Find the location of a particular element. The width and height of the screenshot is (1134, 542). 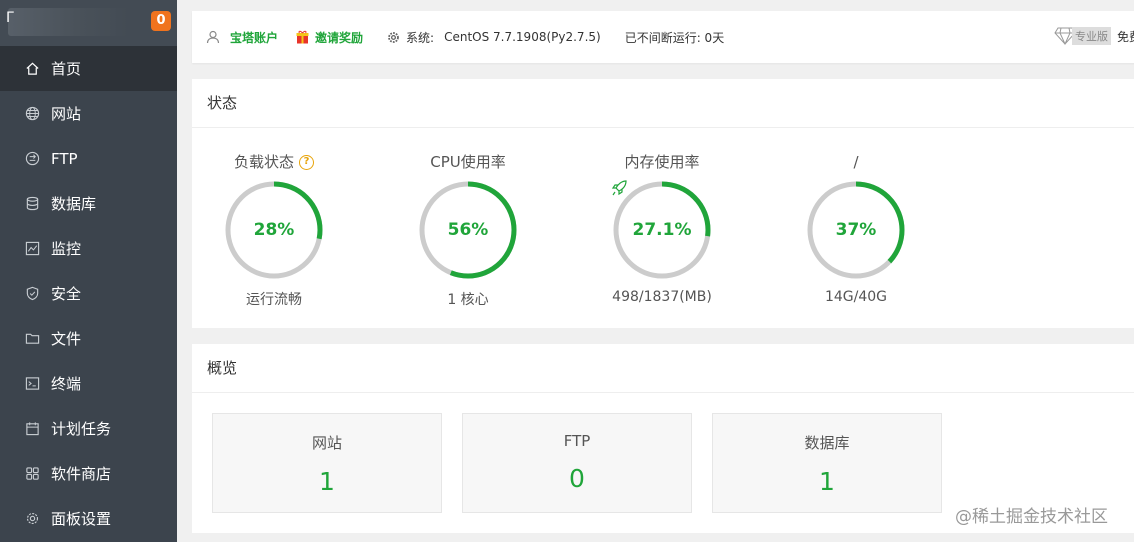

gauge-value: 27.1% is located at coordinates (662, 230).